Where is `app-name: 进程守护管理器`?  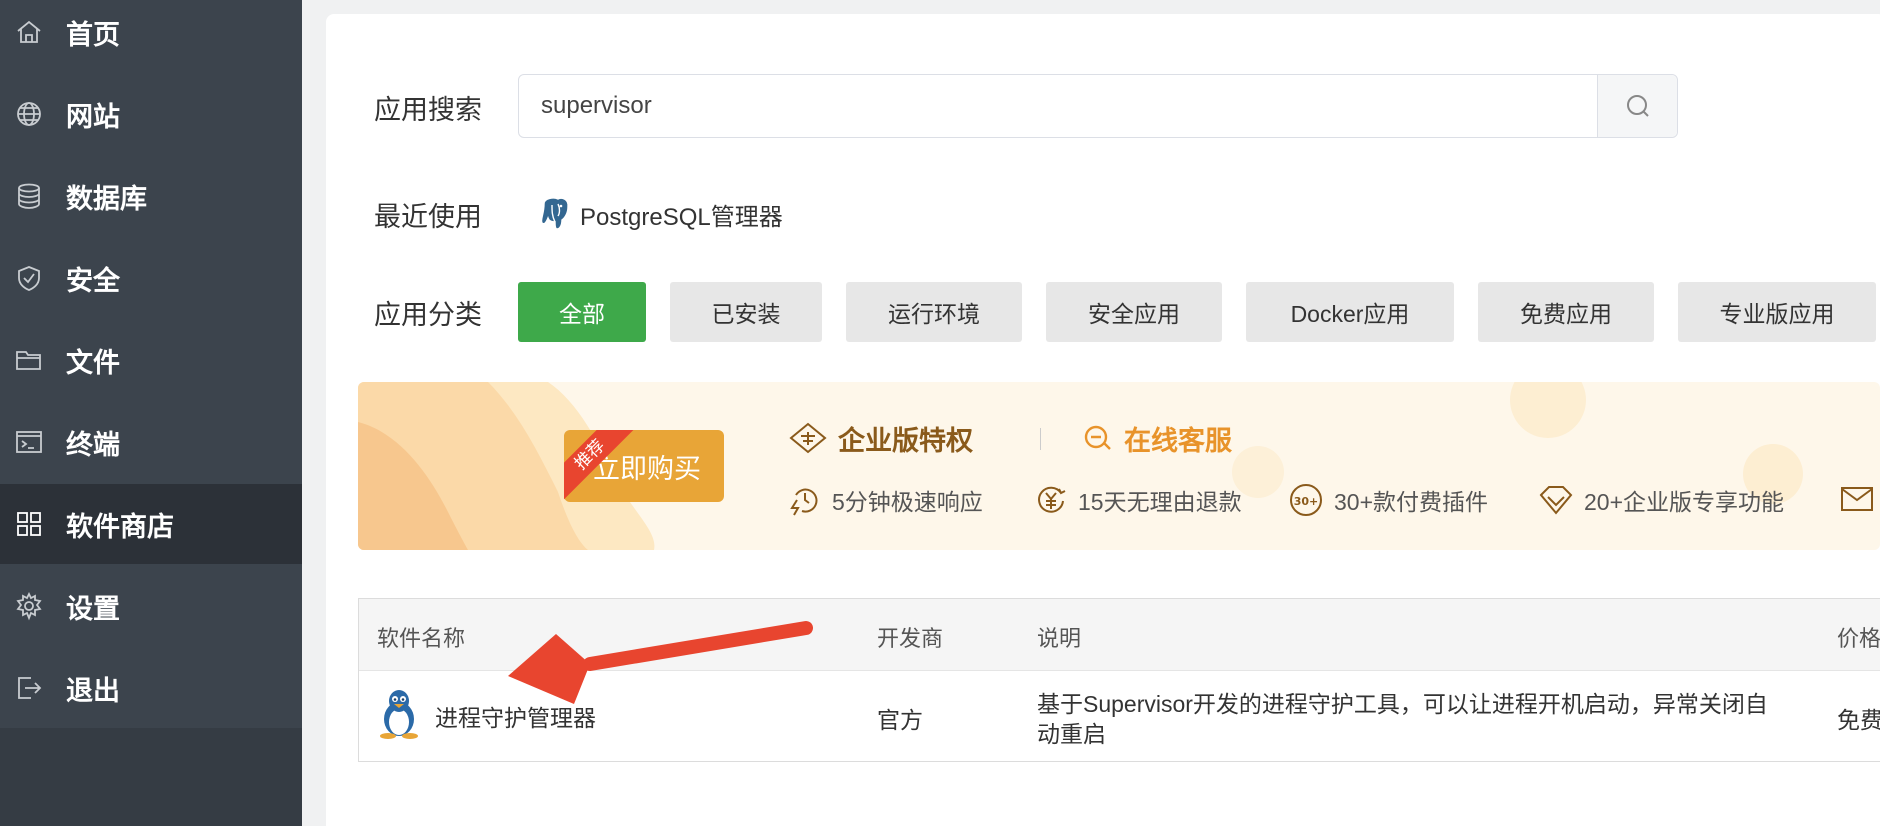
app-name: 进程守护管理器 is located at coordinates (515, 716).